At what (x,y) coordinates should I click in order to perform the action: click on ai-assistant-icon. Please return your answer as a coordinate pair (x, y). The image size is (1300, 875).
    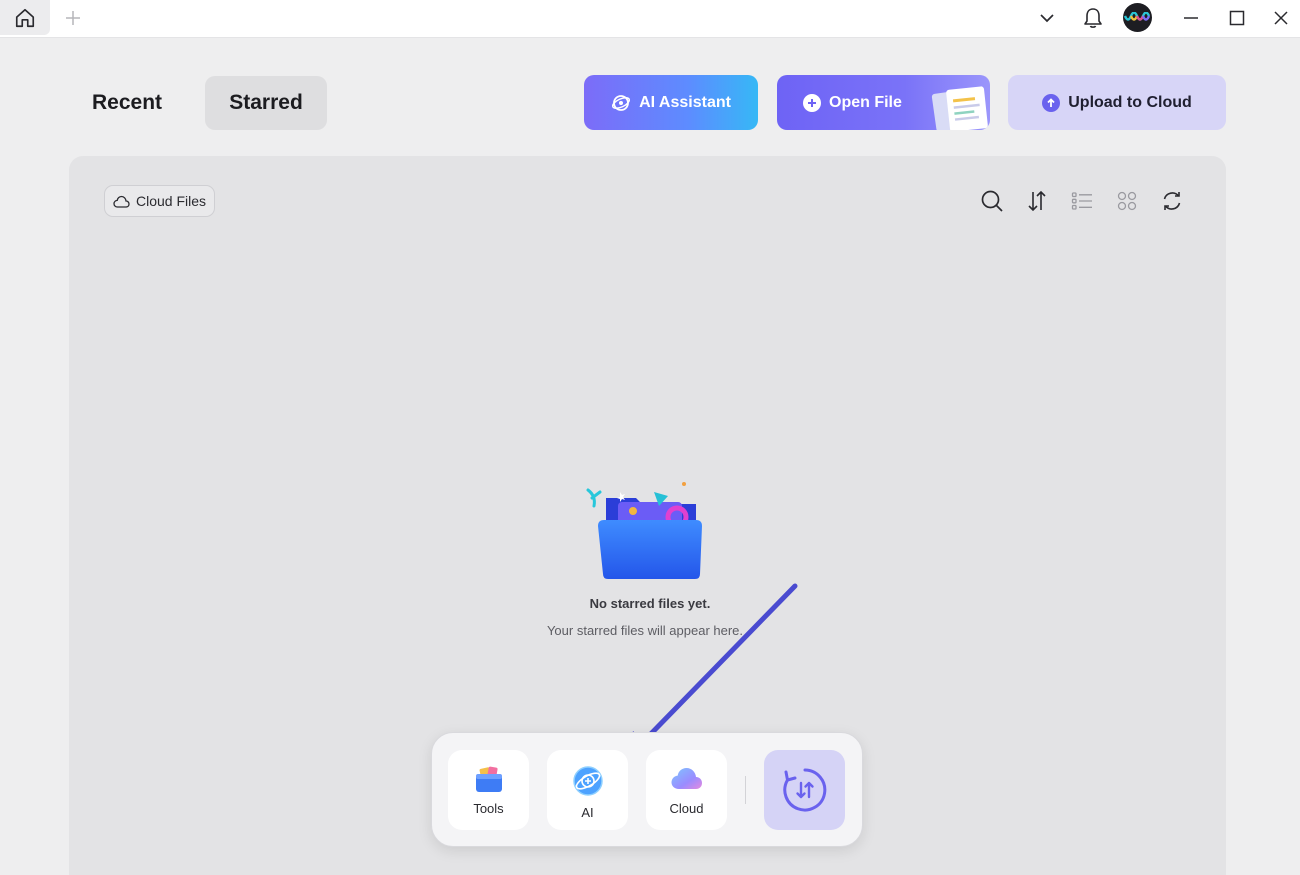
    Looking at the image, I should click on (621, 102).